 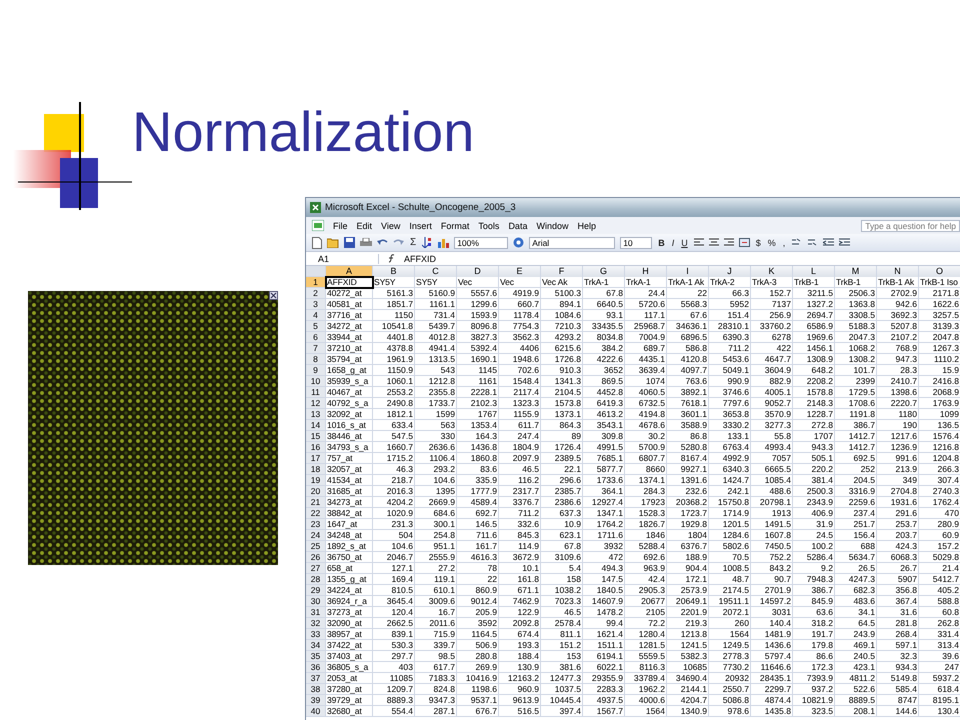 I want to click on row-header: 3, so click(x=316, y=304).